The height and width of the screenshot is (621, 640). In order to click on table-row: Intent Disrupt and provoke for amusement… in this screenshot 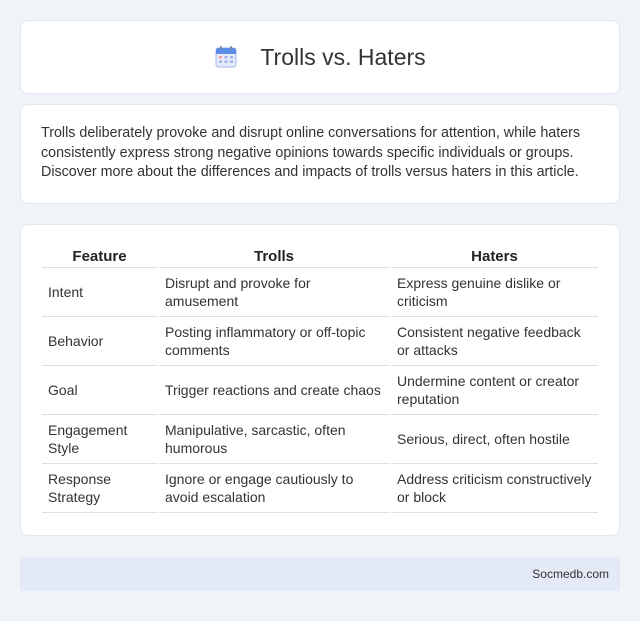, I will do `click(320, 292)`.